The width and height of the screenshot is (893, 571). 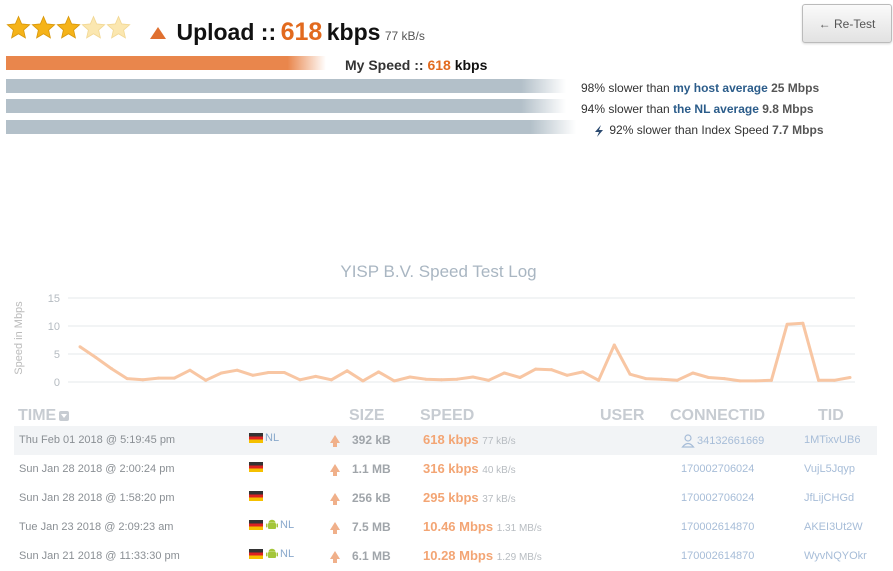 I want to click on row-tid: JfLijCHGd, so click(x=829, y=498).